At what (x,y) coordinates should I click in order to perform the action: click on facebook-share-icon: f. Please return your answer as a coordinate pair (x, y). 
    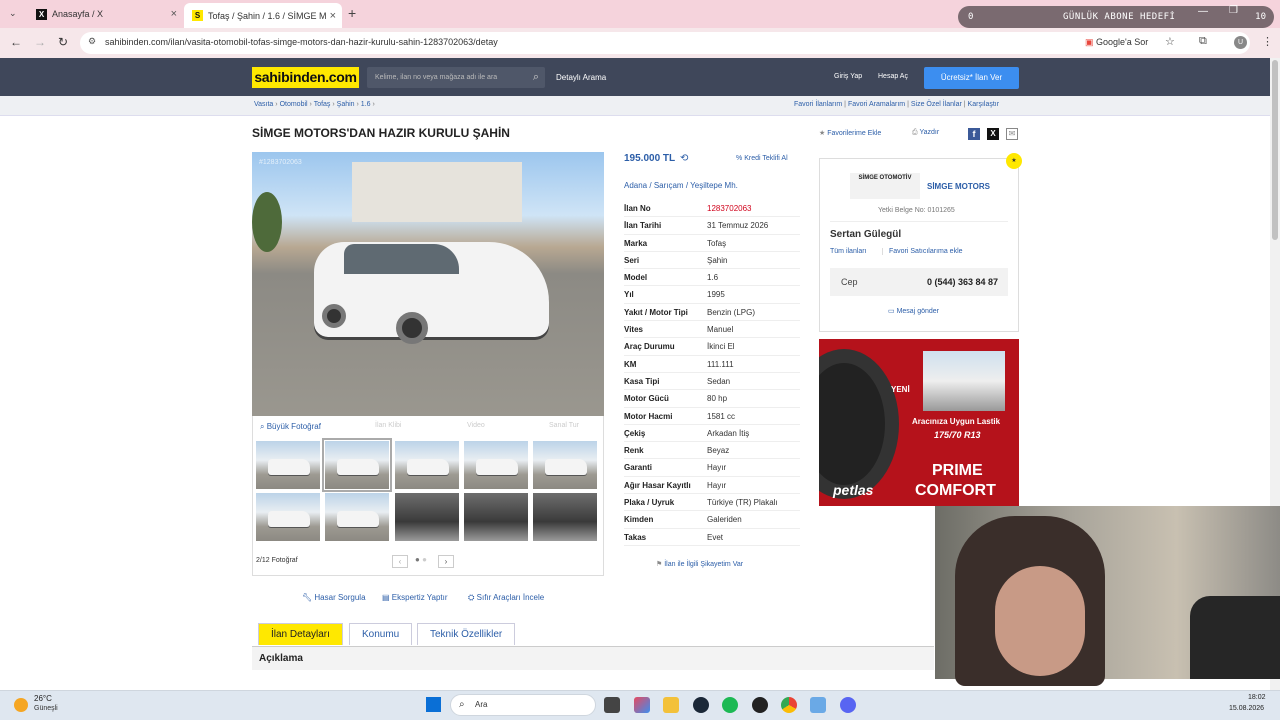
    Looking at the image, I should click on (974, 134).